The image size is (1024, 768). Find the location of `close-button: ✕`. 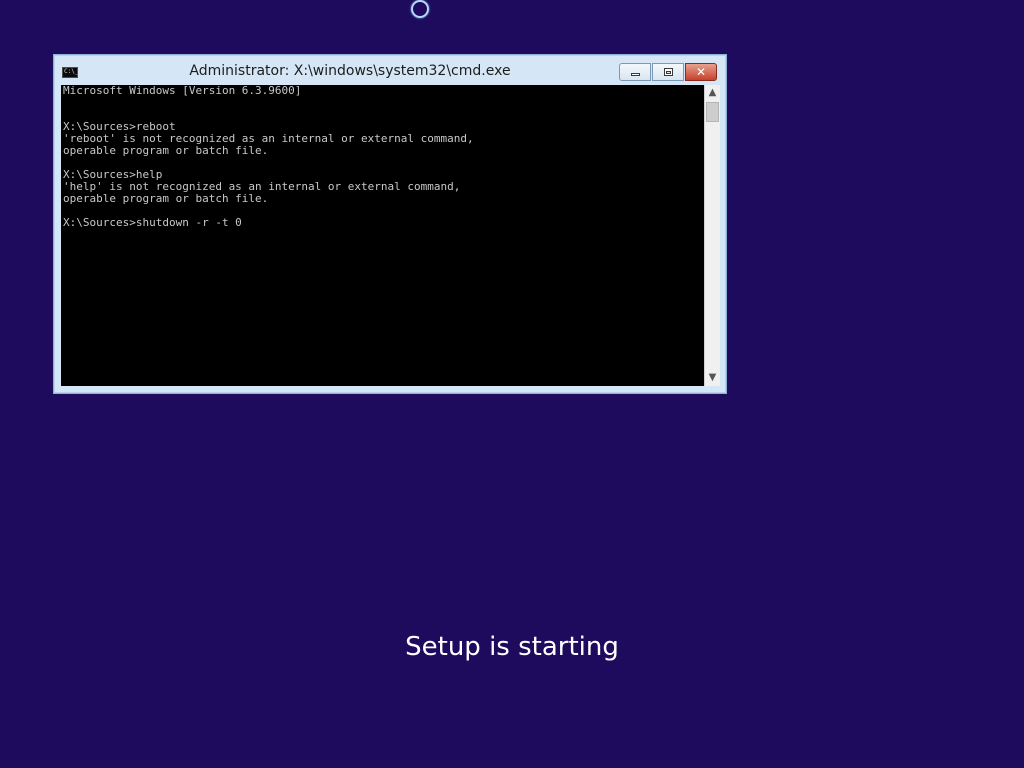

close-button: ✕ is located at coordinates (701, 72).